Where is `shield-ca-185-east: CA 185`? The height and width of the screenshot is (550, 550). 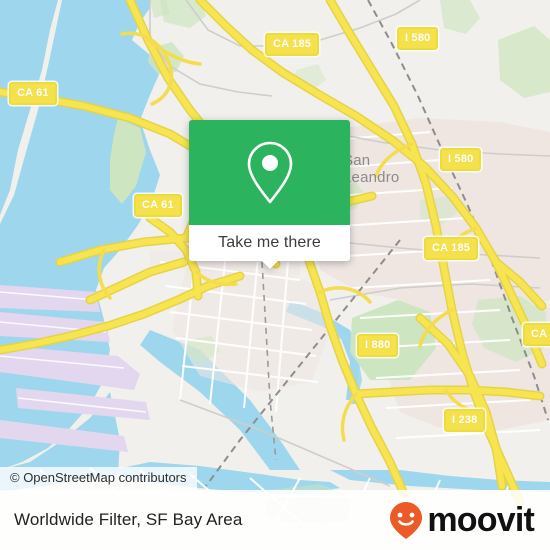
shield-ca-185-east: CA 185 is located at coordinates (451, 248).